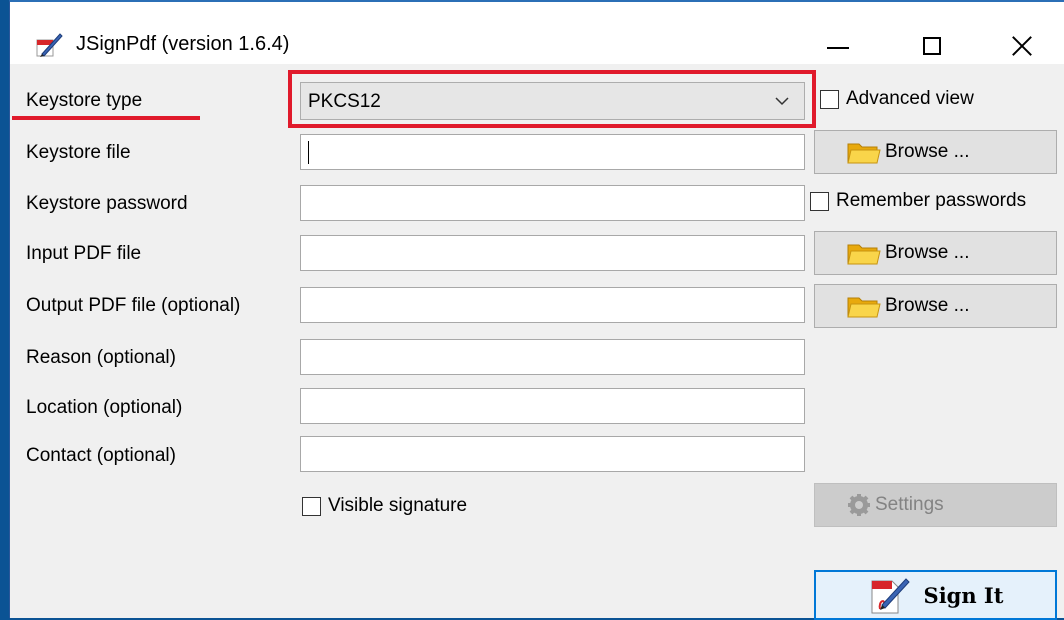  Describe the element at coordinates (910, 98) in the screenshot. I see `advanced-view-label: Advanced view` at that location.